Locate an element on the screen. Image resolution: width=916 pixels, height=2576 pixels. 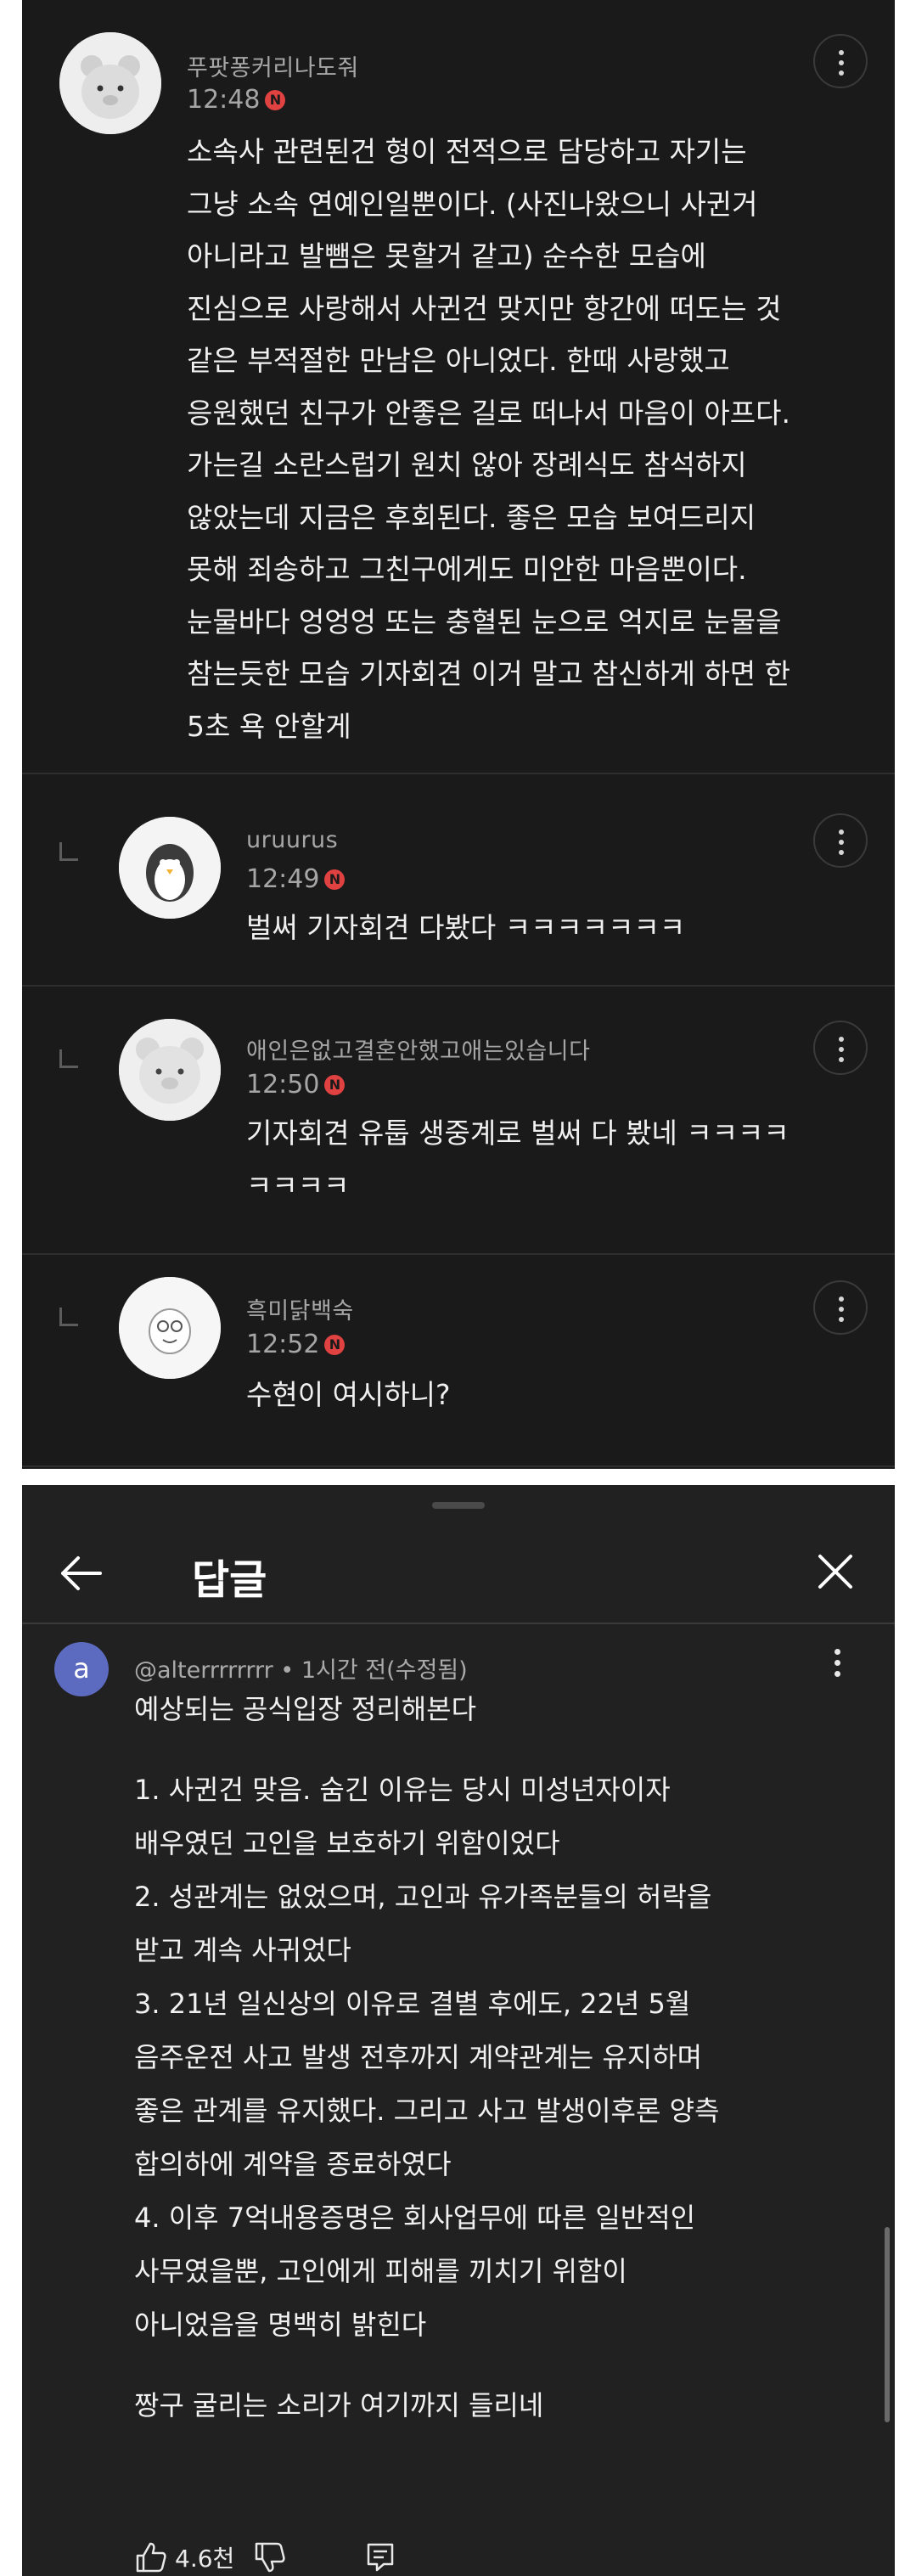
reply-username: 애인은없고결혼안했고애는있습니다 is located at coordinates (418, 1049).